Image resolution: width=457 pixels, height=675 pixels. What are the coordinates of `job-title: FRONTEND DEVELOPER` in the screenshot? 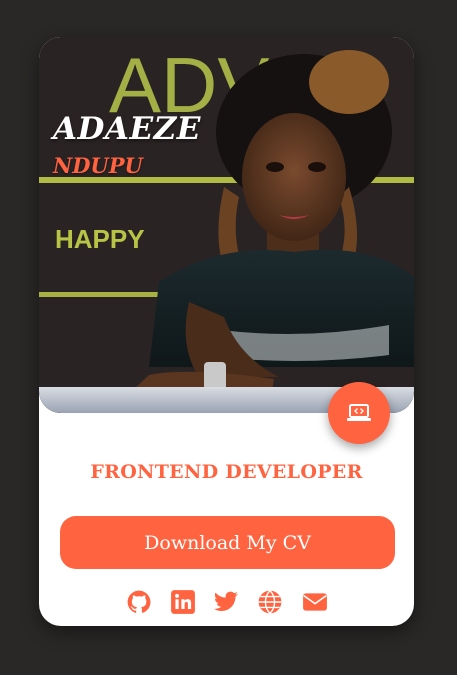 It's located at (226, 472).